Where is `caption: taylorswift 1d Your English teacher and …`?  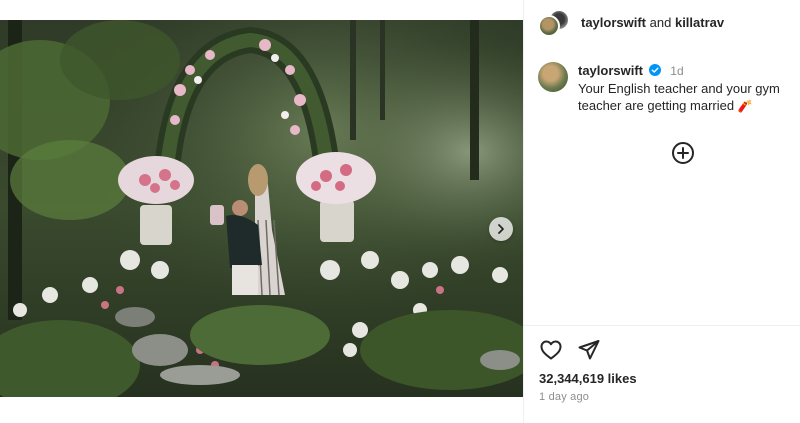
caption: taylorswift 1d Your English teacher and … is located at coordinates (665, 88).